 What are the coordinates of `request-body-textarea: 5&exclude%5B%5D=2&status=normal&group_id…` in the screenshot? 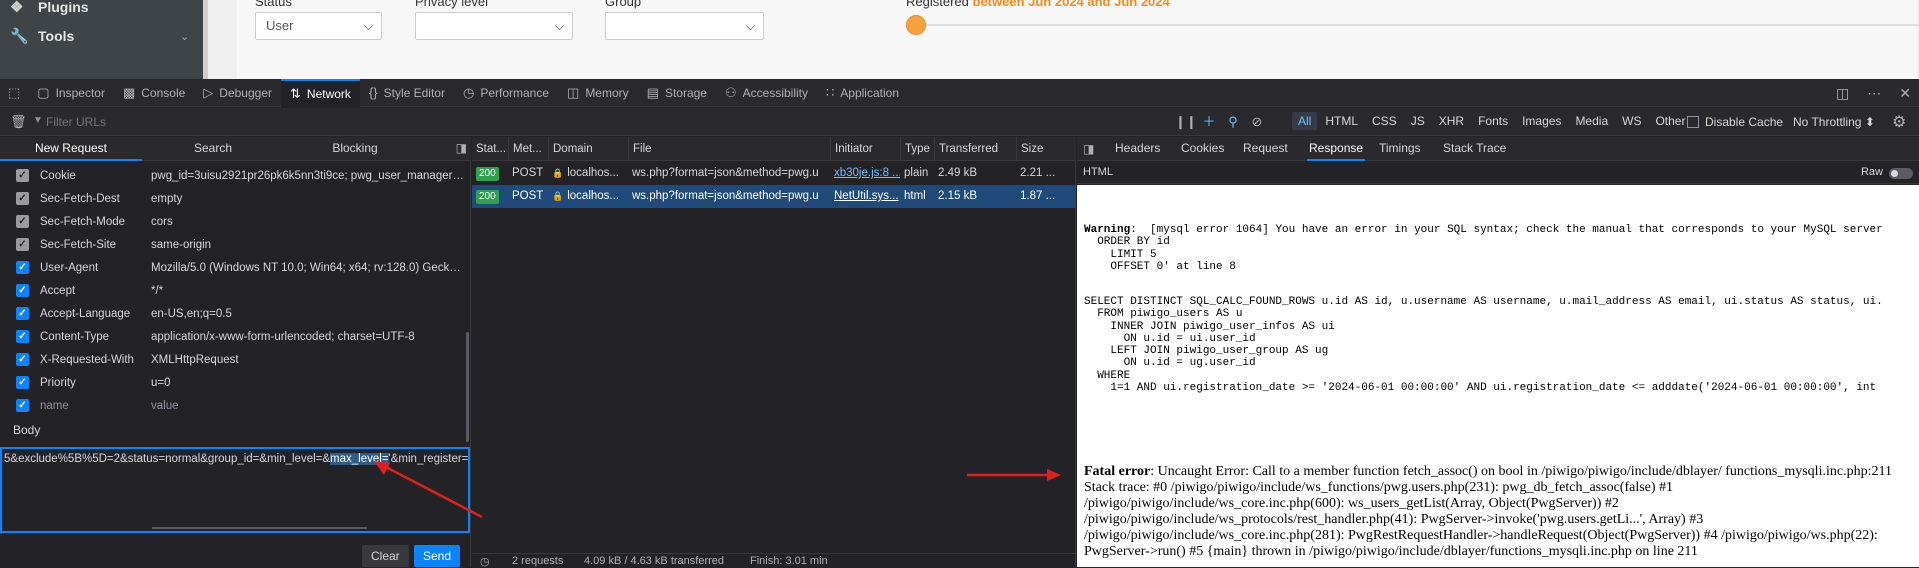 It's located at (235, 490).